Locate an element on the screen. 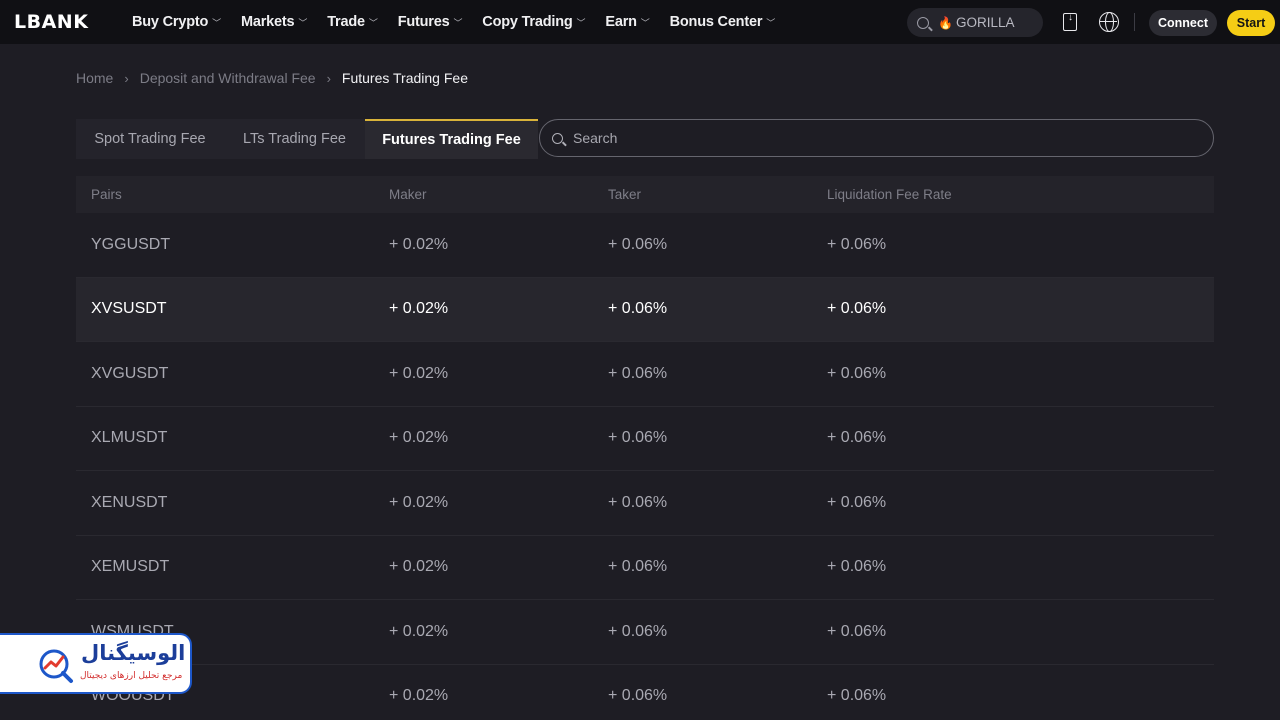 This screenshot has width=1280, height=720. table-row: XVGUSDT + 0.02% + 0.06% + 0.06% is located at coordinates (645, 374).